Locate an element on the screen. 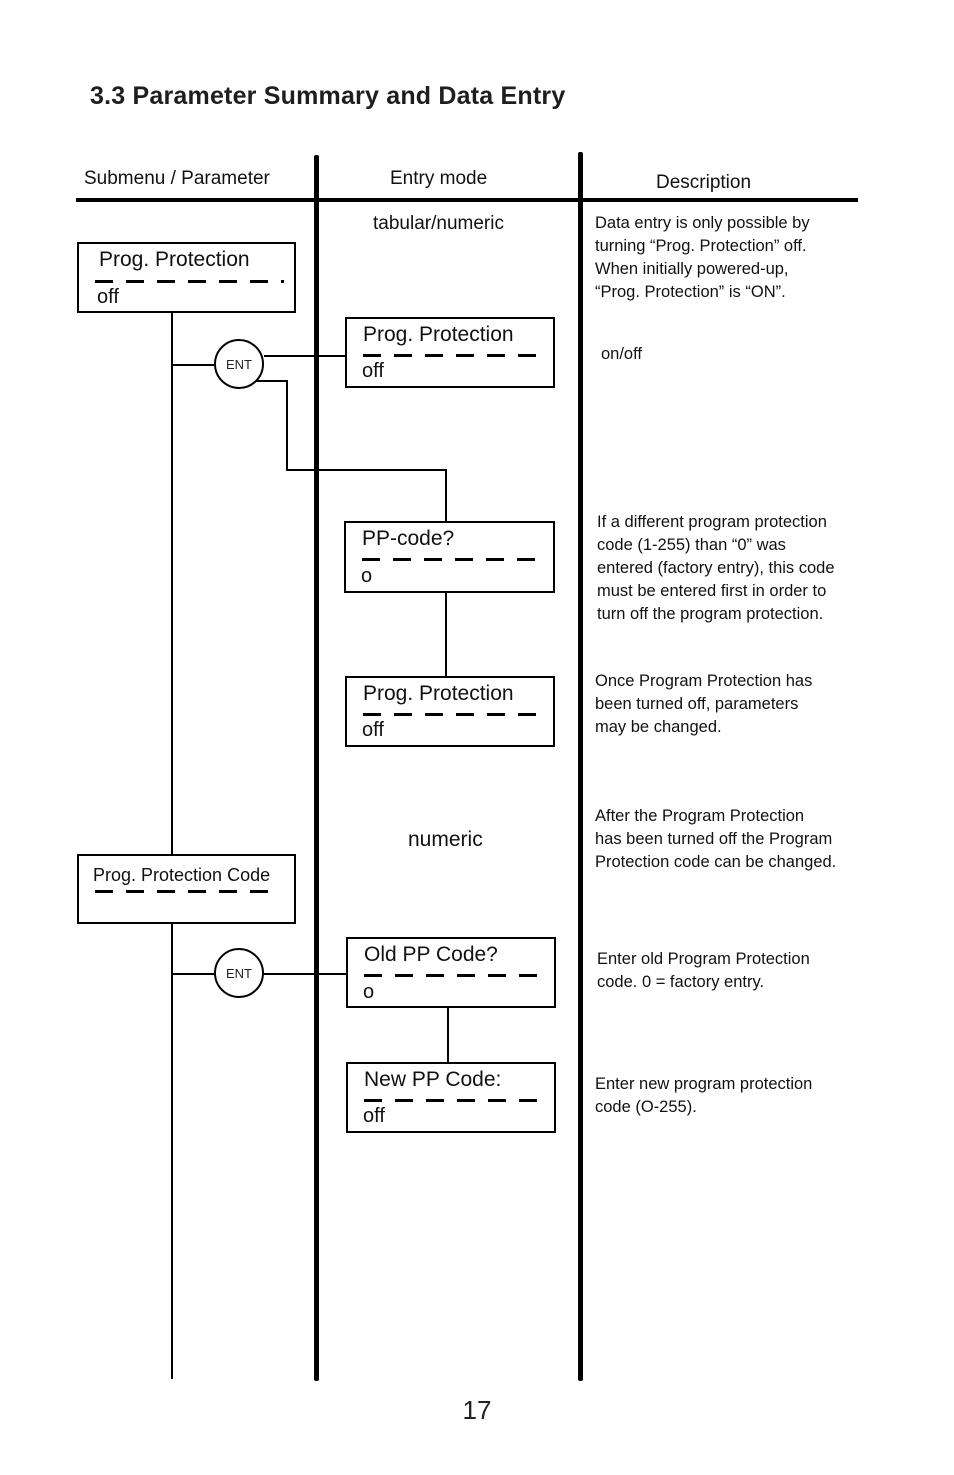  submenu-label: Prog. Protection Code is located at coordinates (182, 875).